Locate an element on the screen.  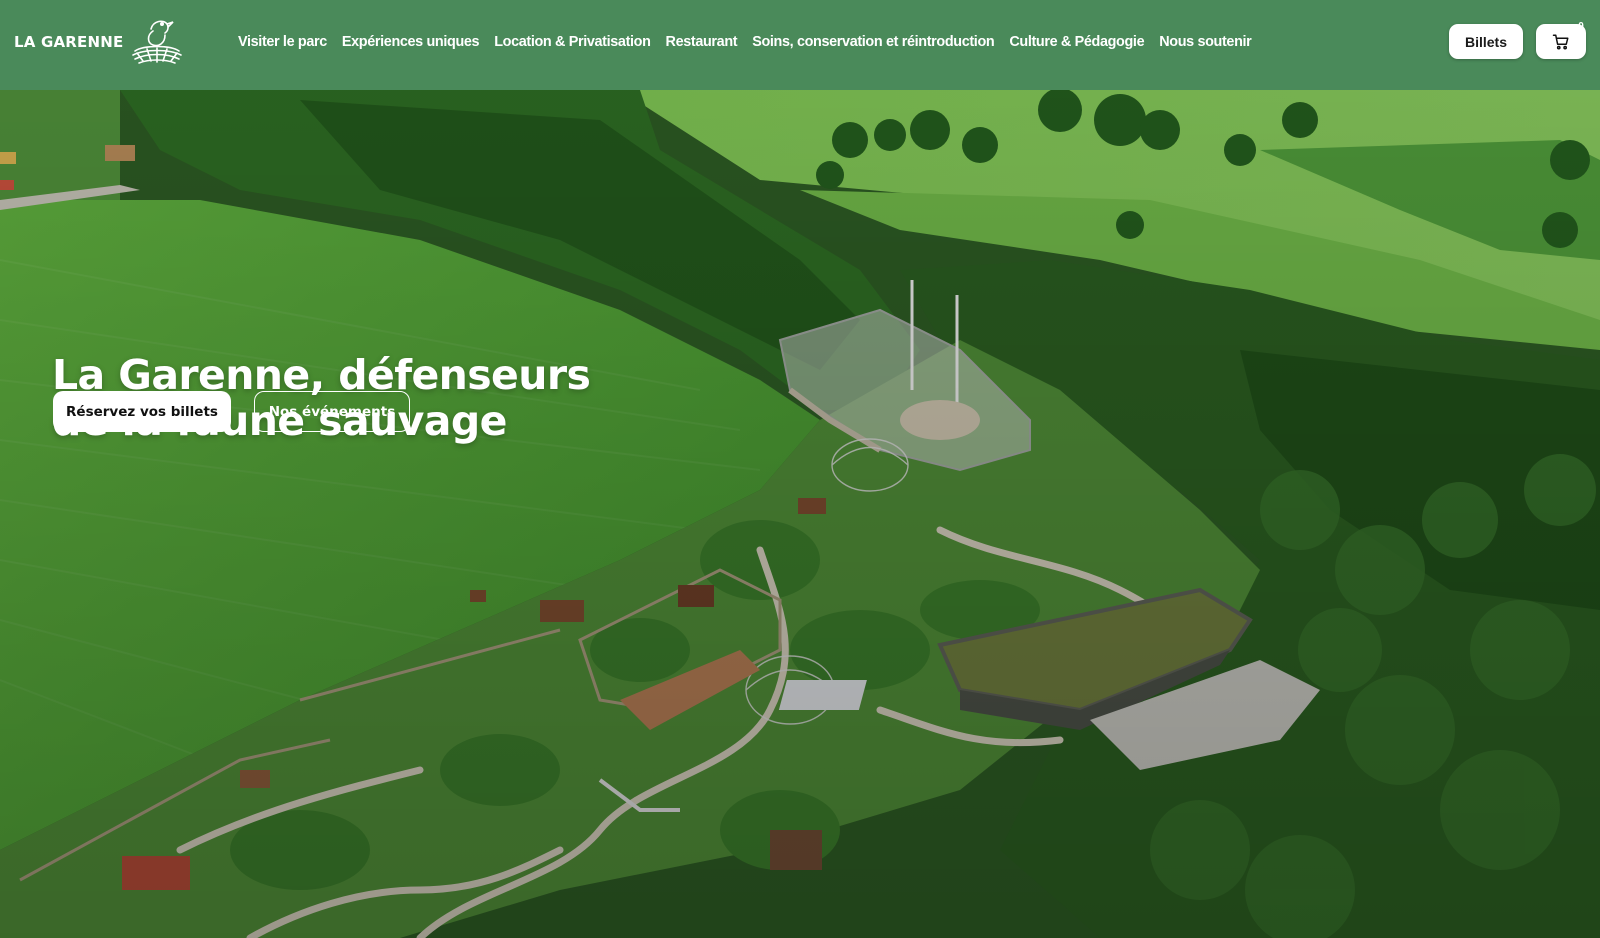
nav-item-soins-conservation: Soins, conservation et réintroduction is located at coordinates (873, 42).